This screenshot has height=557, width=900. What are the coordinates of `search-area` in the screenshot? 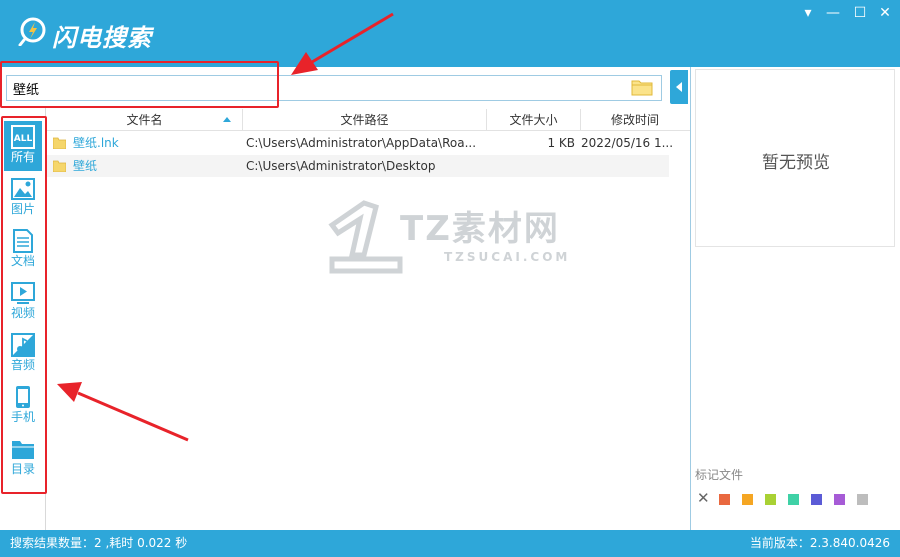 It's located at (345, 87).